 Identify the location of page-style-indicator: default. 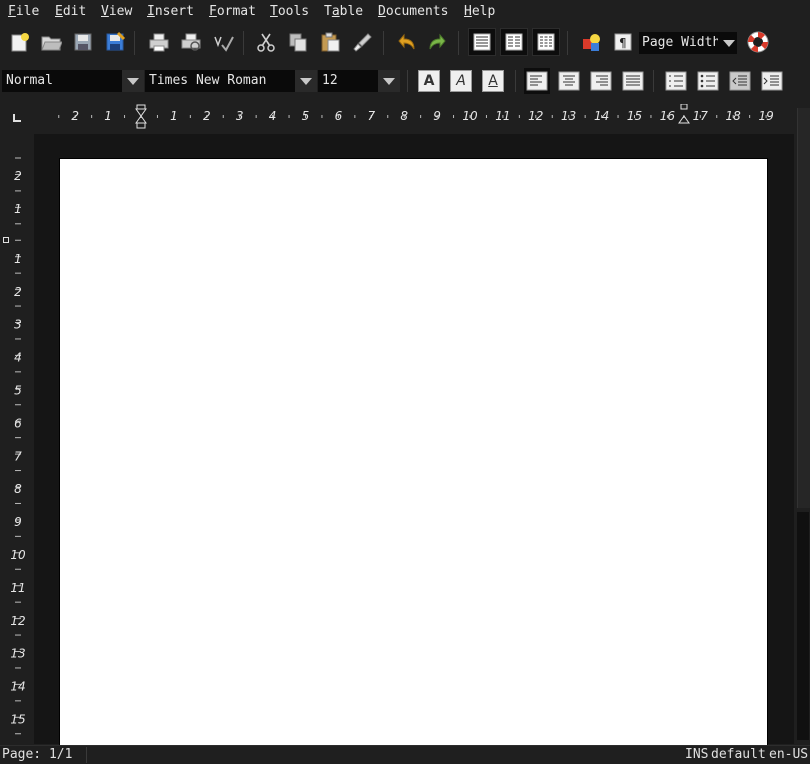
(738, 754).